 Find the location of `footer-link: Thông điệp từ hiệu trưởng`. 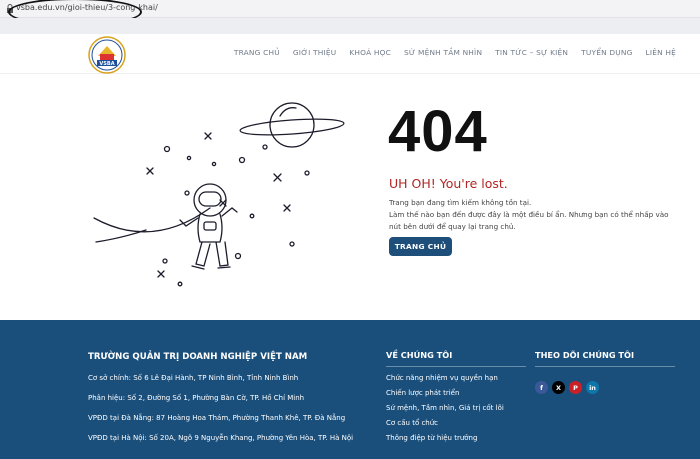

footer-link: Thông điệp từ hiệu trưởng is located at coordinates (456, 438).